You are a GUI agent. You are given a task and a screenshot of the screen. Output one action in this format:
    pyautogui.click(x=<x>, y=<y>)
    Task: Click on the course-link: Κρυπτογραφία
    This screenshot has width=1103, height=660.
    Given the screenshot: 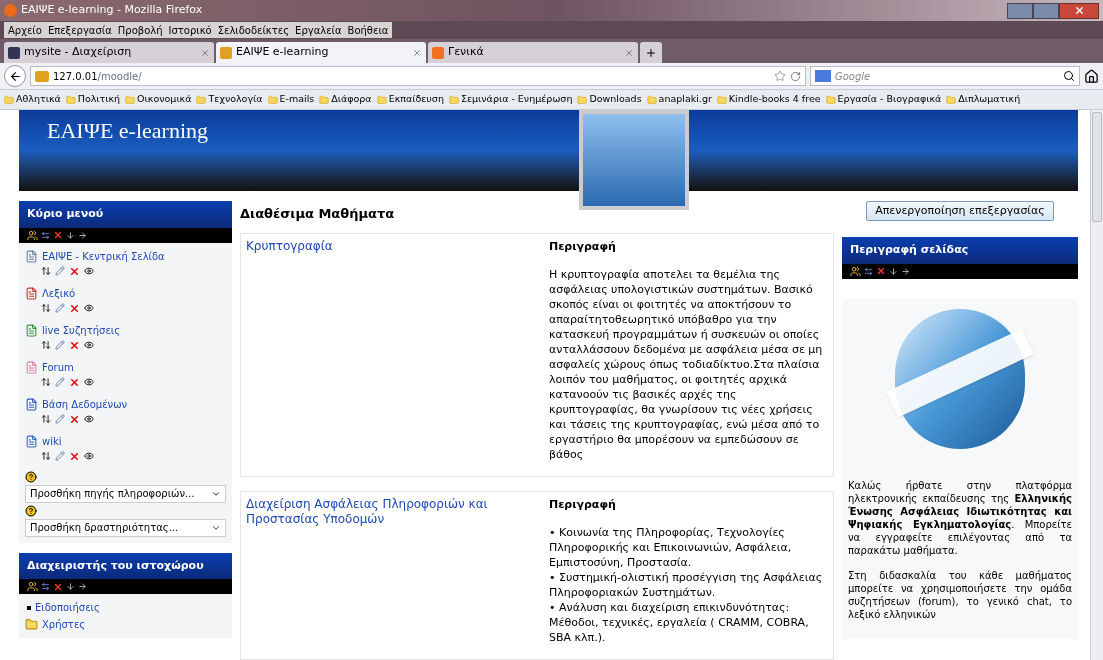 What is the action you would take?
    pyautogui.click(x=376, y=246)
    